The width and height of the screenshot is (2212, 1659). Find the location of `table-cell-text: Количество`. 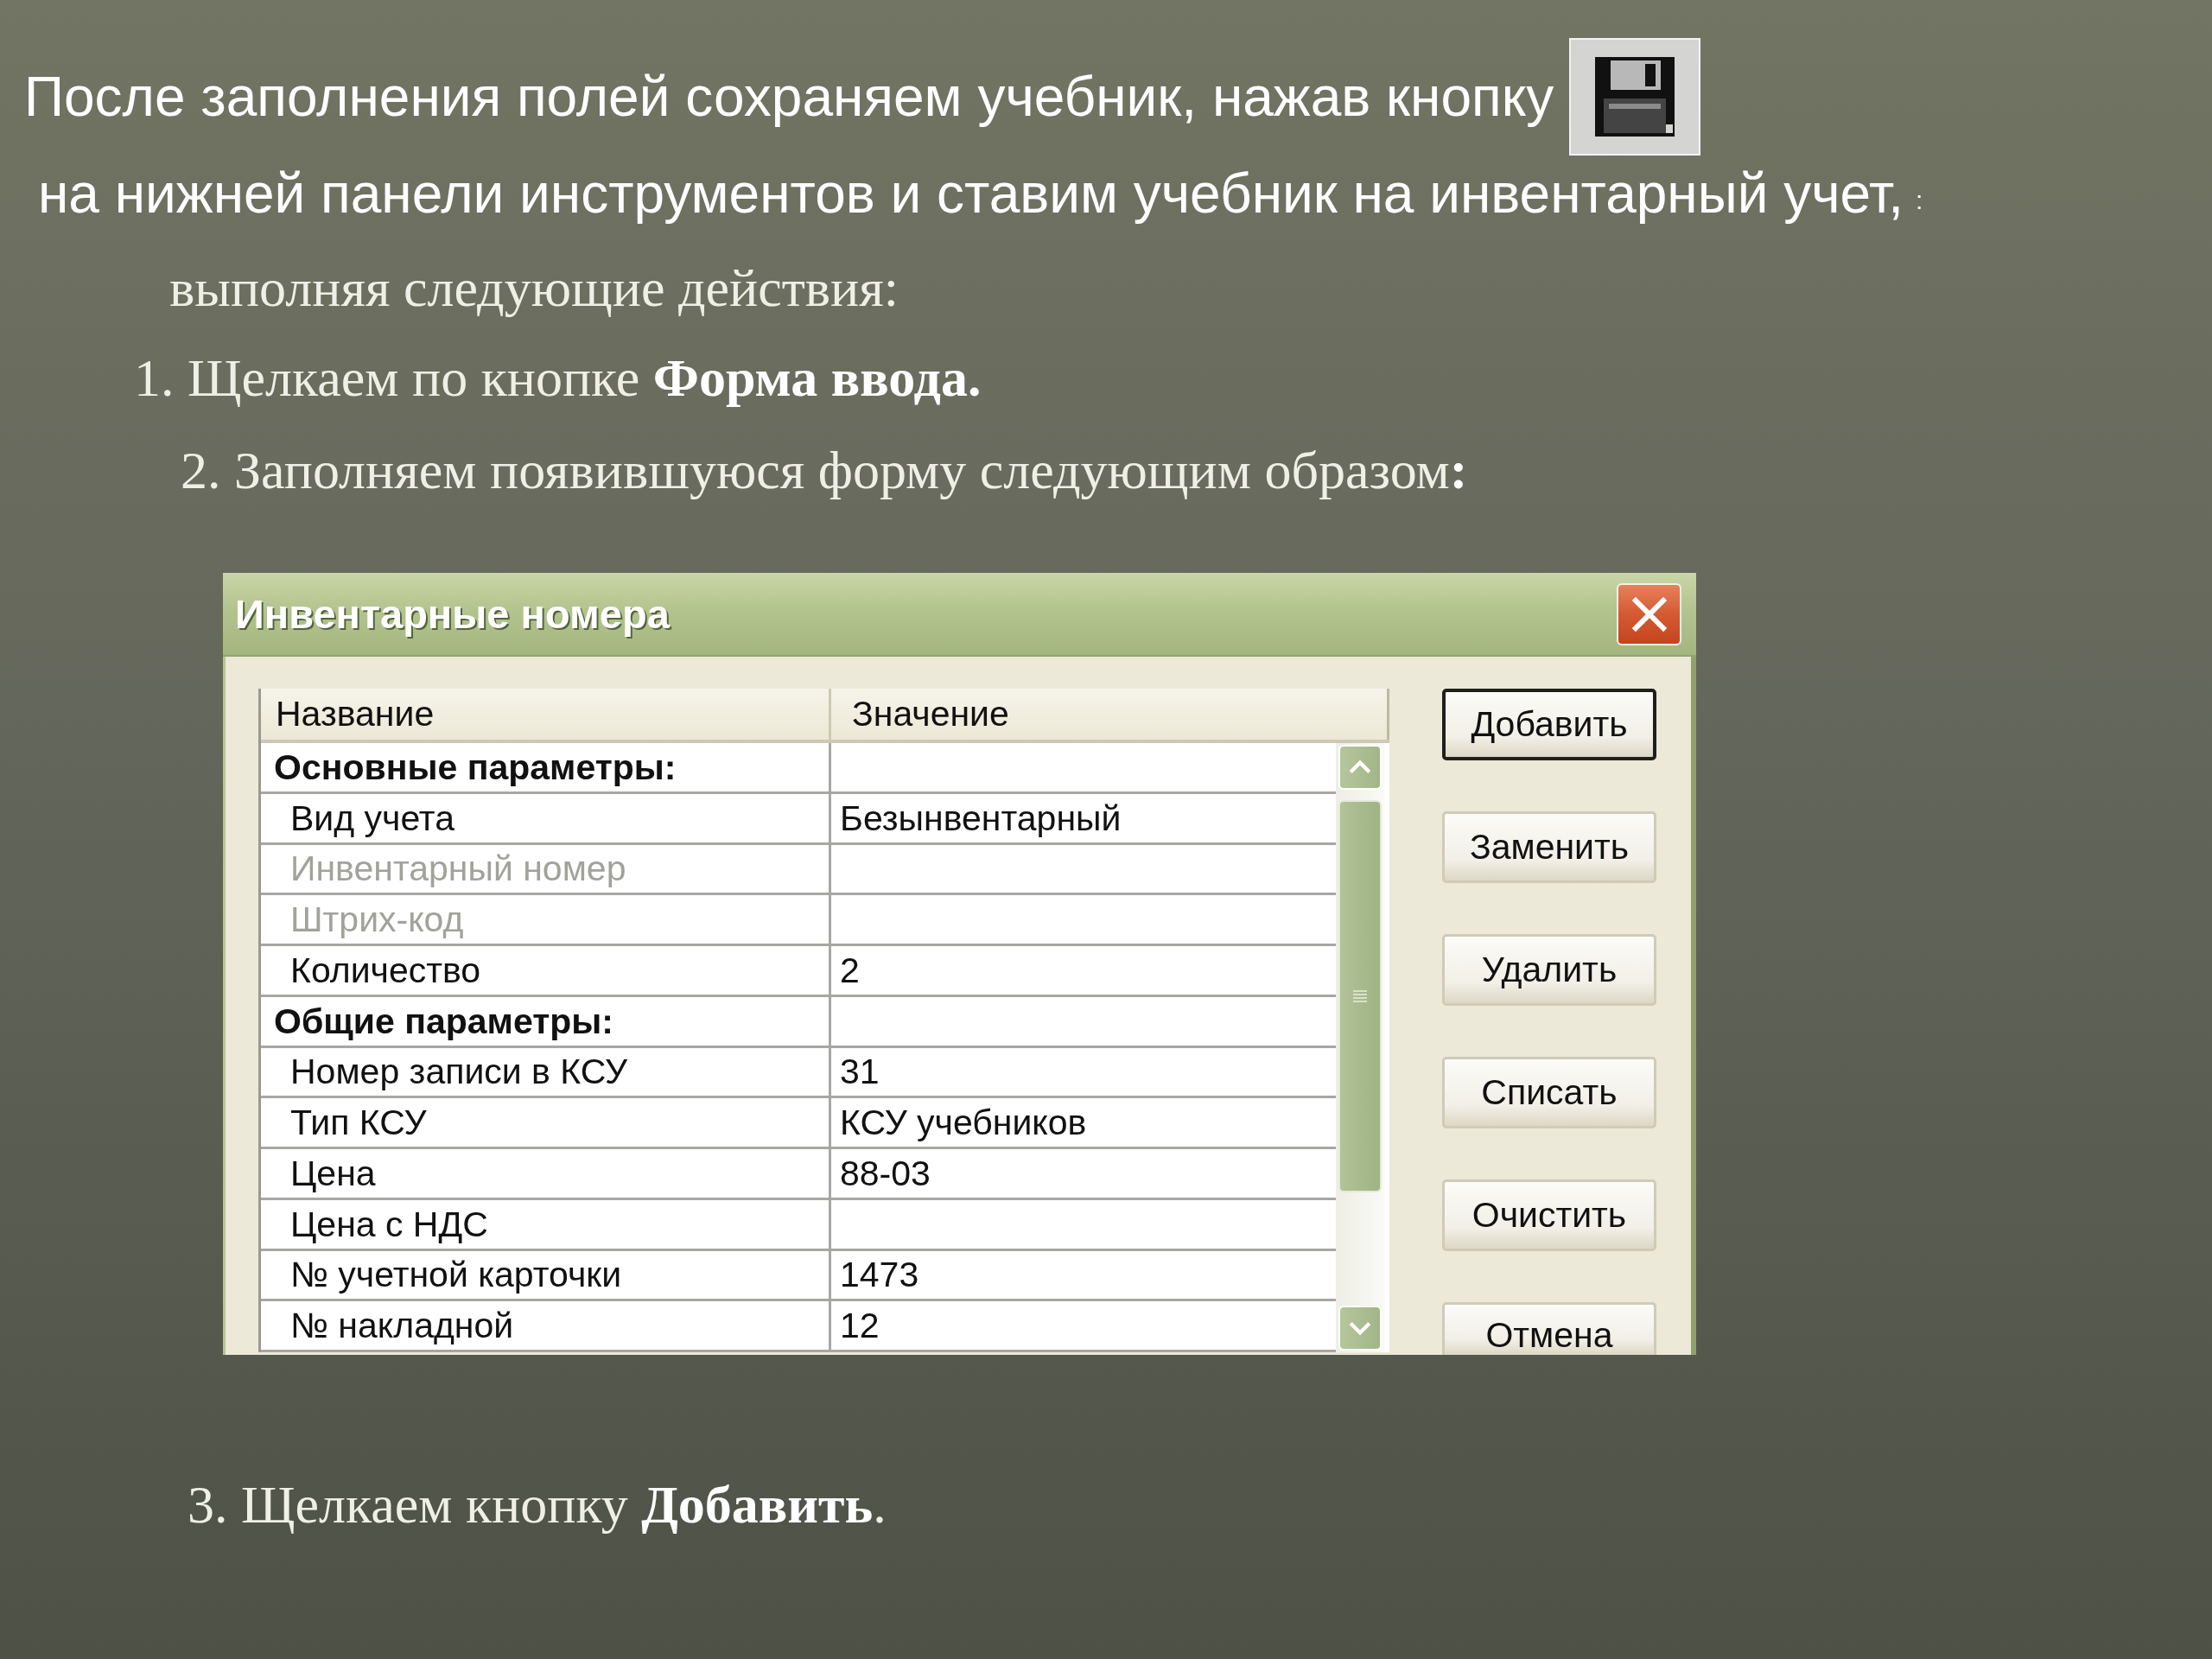

table-cell-text: Количество is located at coordinates (385, 970).